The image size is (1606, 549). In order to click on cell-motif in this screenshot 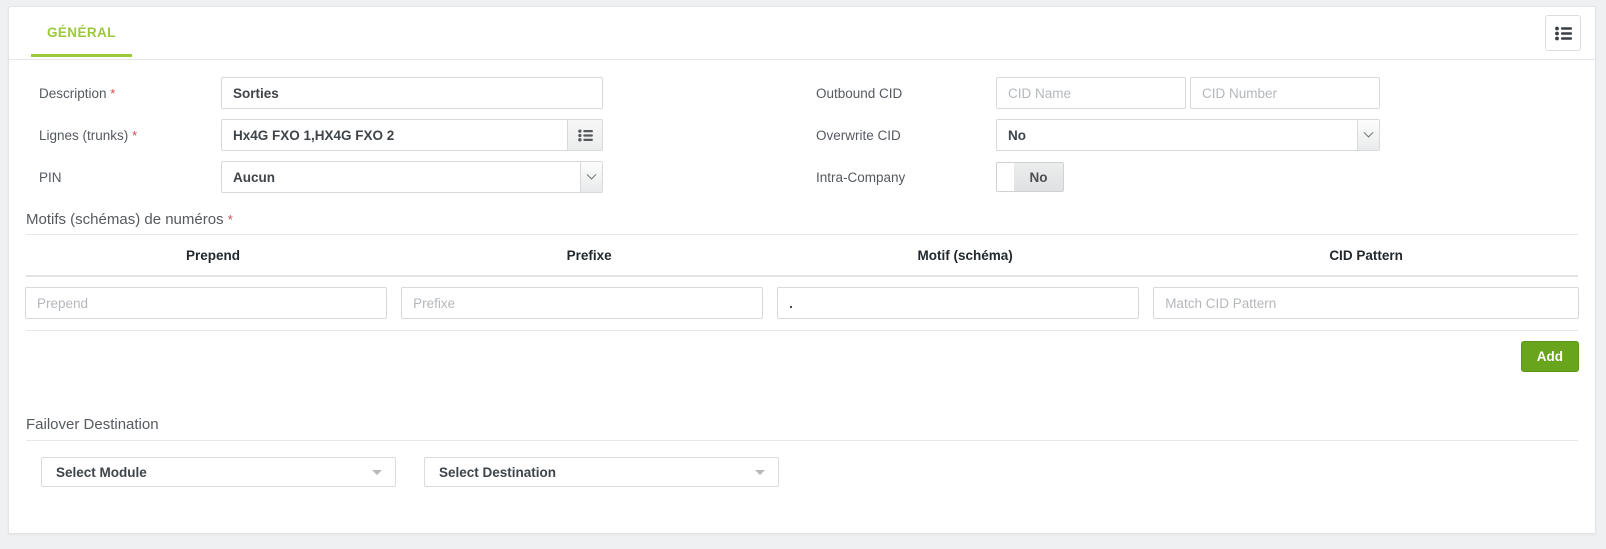, I will do `click(965, 303)`.